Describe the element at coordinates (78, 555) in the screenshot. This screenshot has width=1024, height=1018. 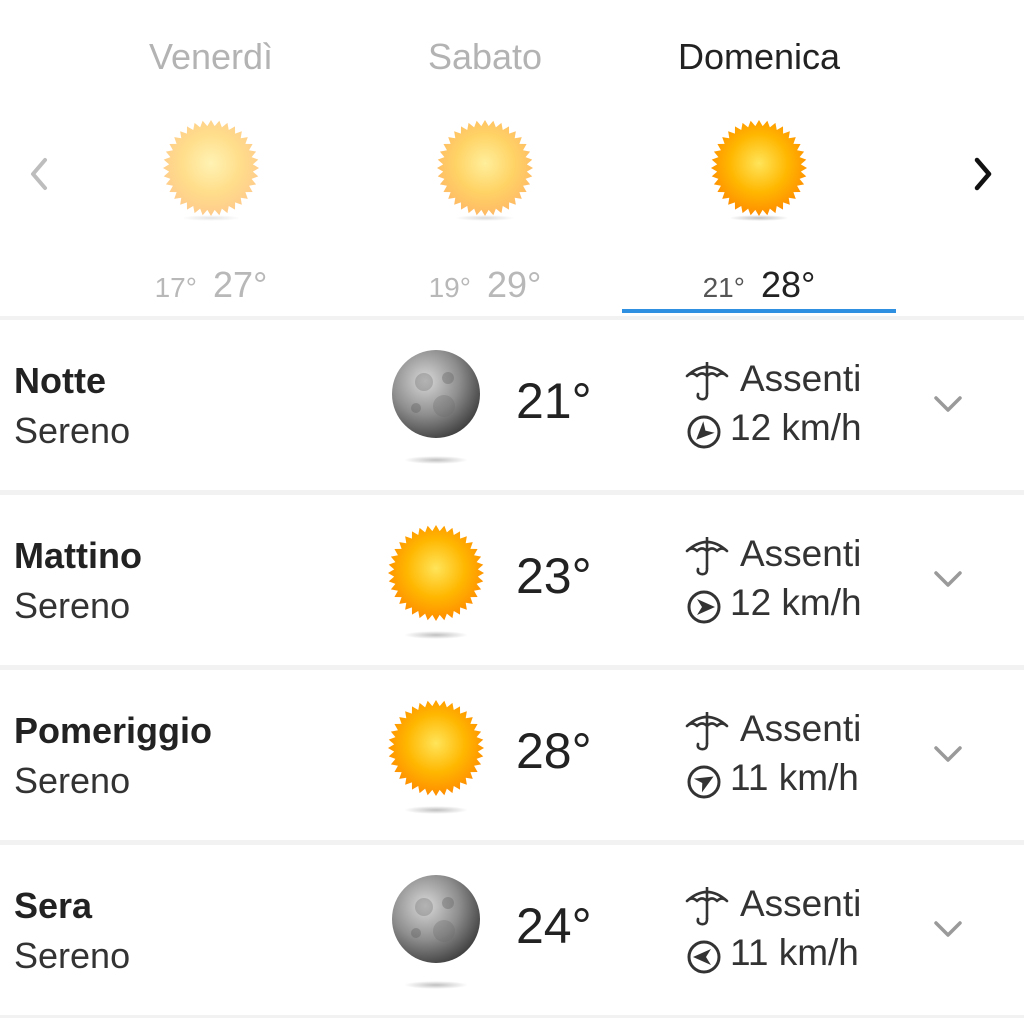
I see `period-name: Mattino` at that location.